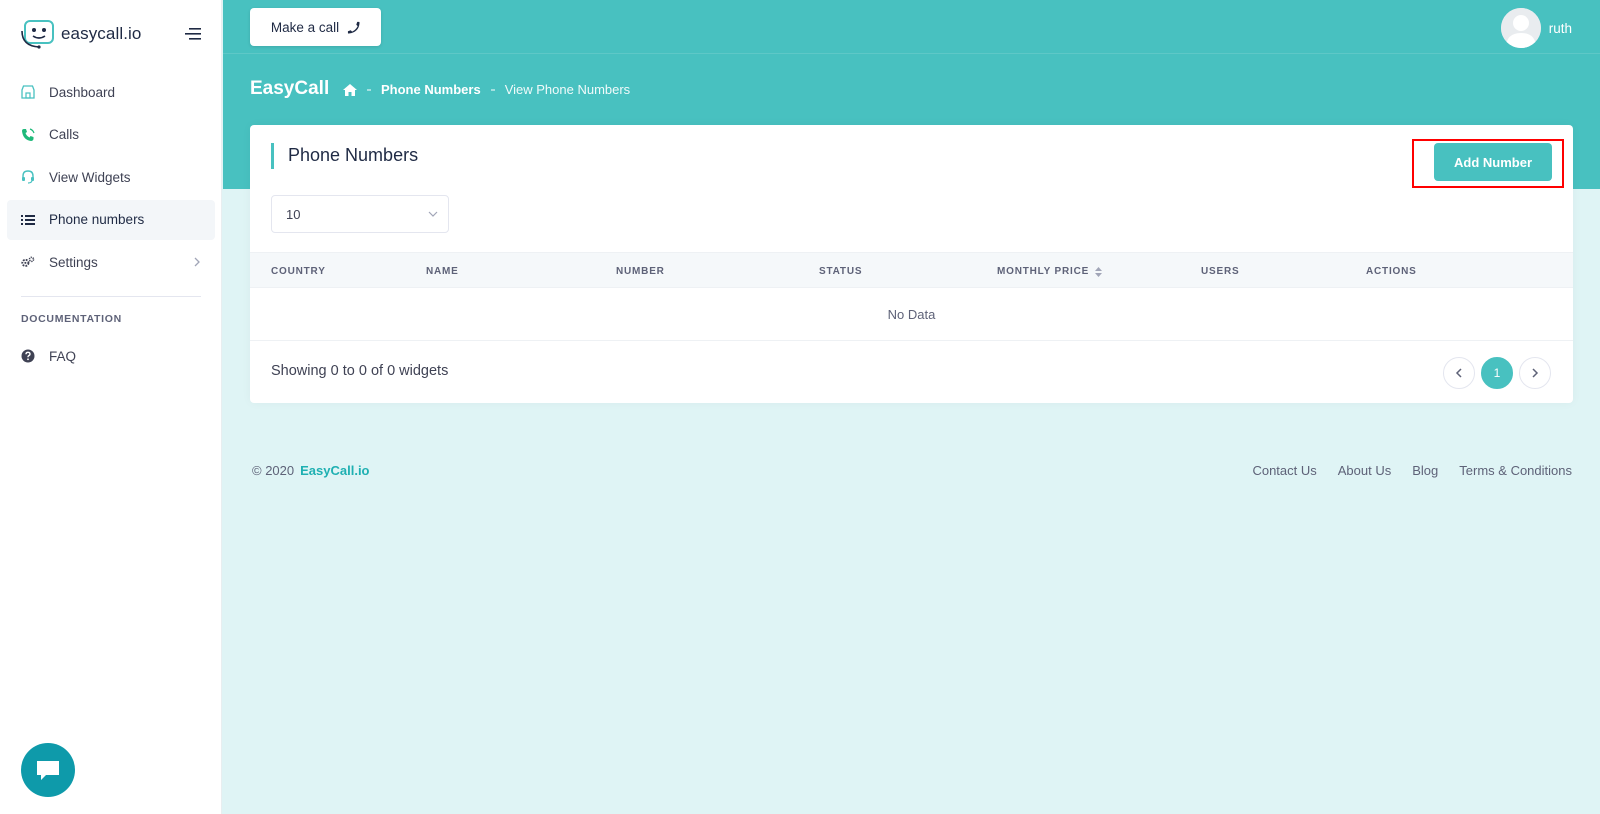  I want to click on gears-icon, so click(28, 262).